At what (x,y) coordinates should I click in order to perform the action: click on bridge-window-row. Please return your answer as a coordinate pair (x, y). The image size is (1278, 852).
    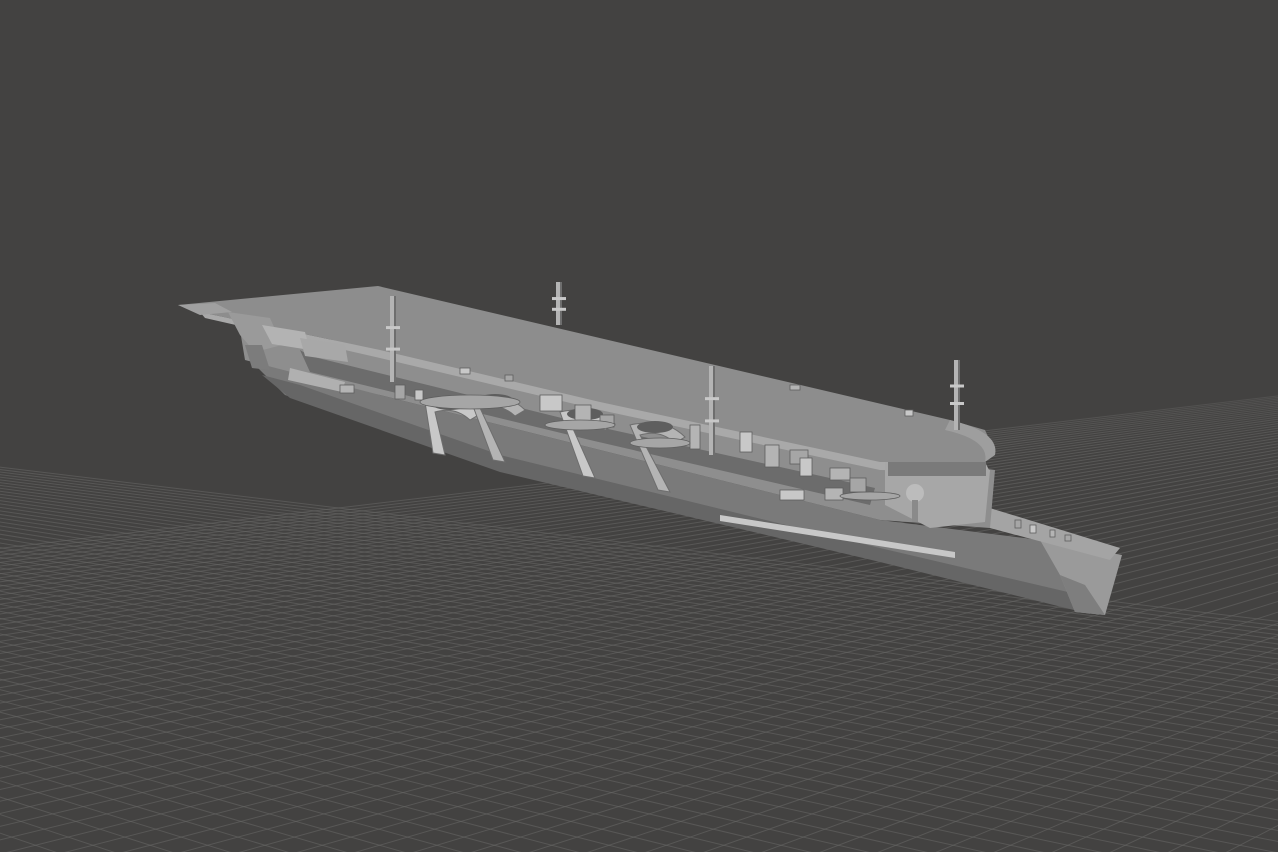
    Looking at the image, I should click on (937, 469).